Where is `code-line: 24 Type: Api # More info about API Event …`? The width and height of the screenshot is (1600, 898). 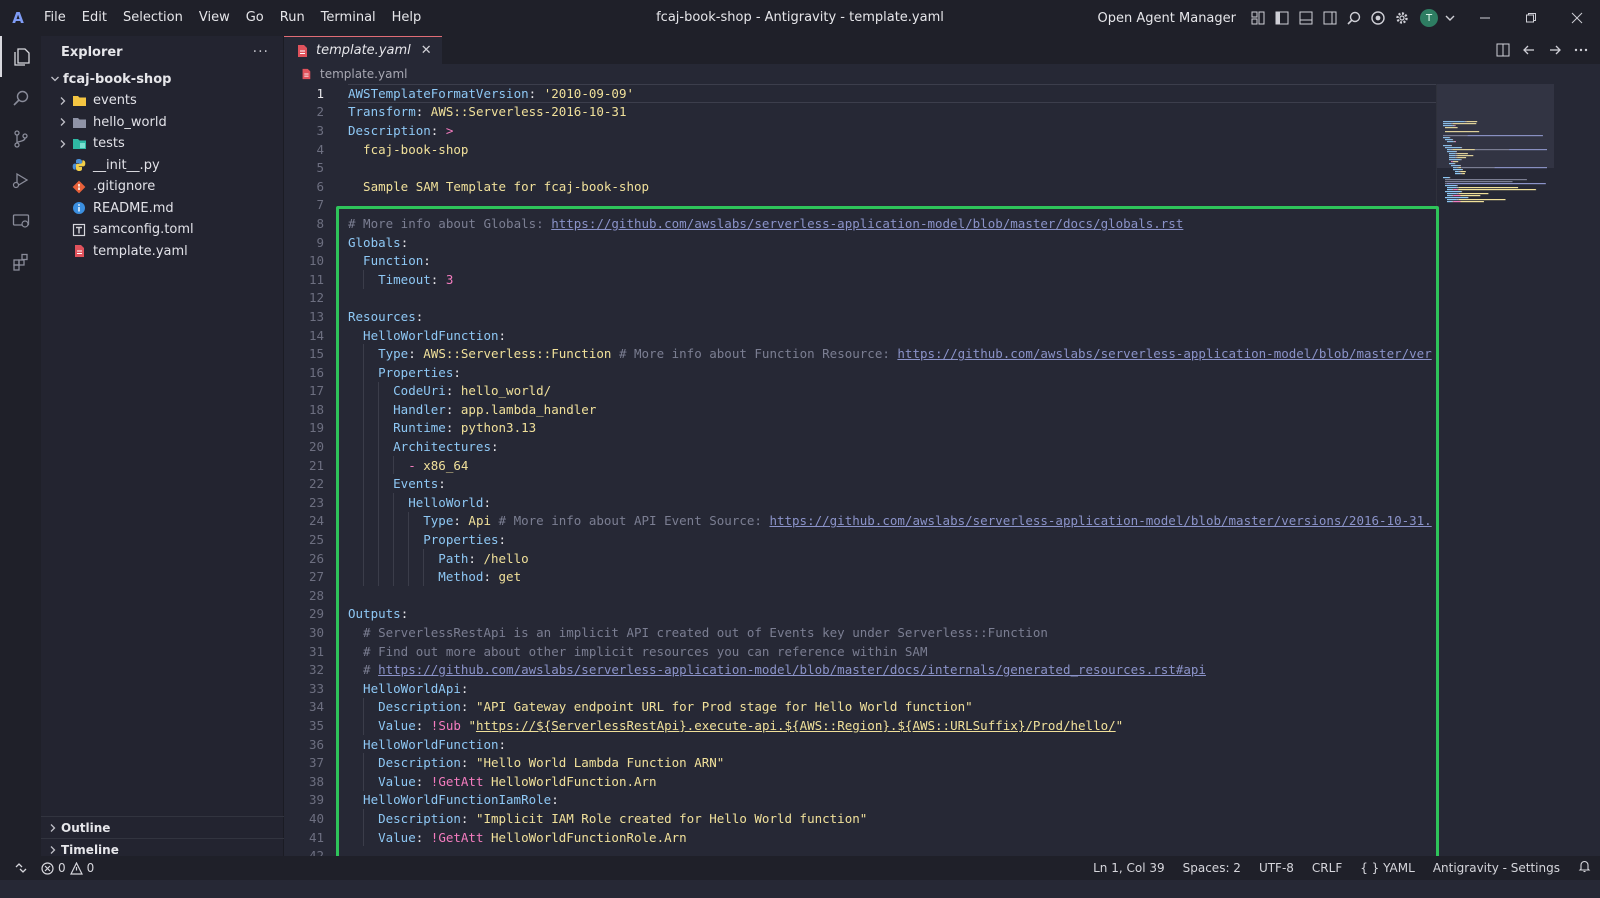
code-line: 24 Type: Api # More info about API Event … is located at coordinates (860, 521).